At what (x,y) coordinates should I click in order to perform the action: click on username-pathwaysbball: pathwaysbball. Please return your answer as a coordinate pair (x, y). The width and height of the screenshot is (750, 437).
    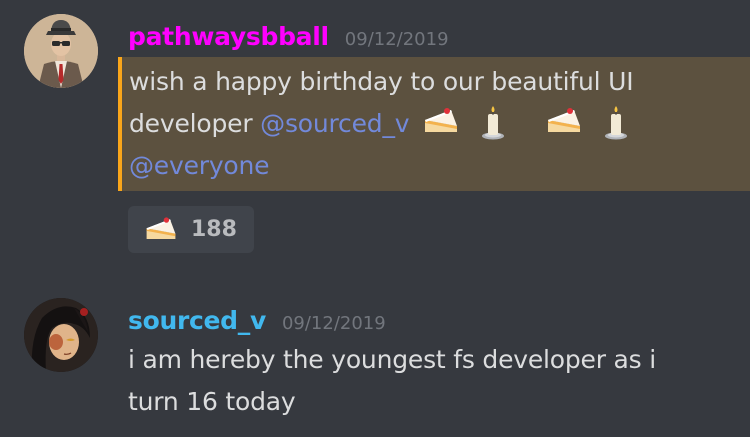
    Looking at the image, I should click on (228, 36).